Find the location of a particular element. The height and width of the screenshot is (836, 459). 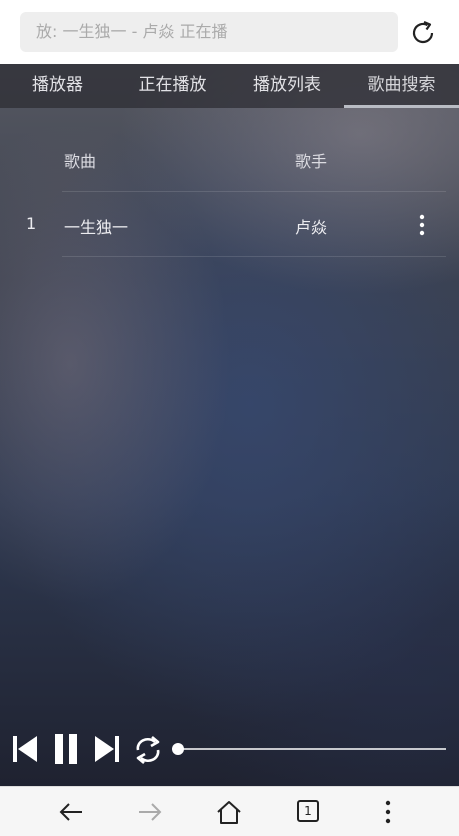

forward-arrow-icon is located at coordinates (150, 812).